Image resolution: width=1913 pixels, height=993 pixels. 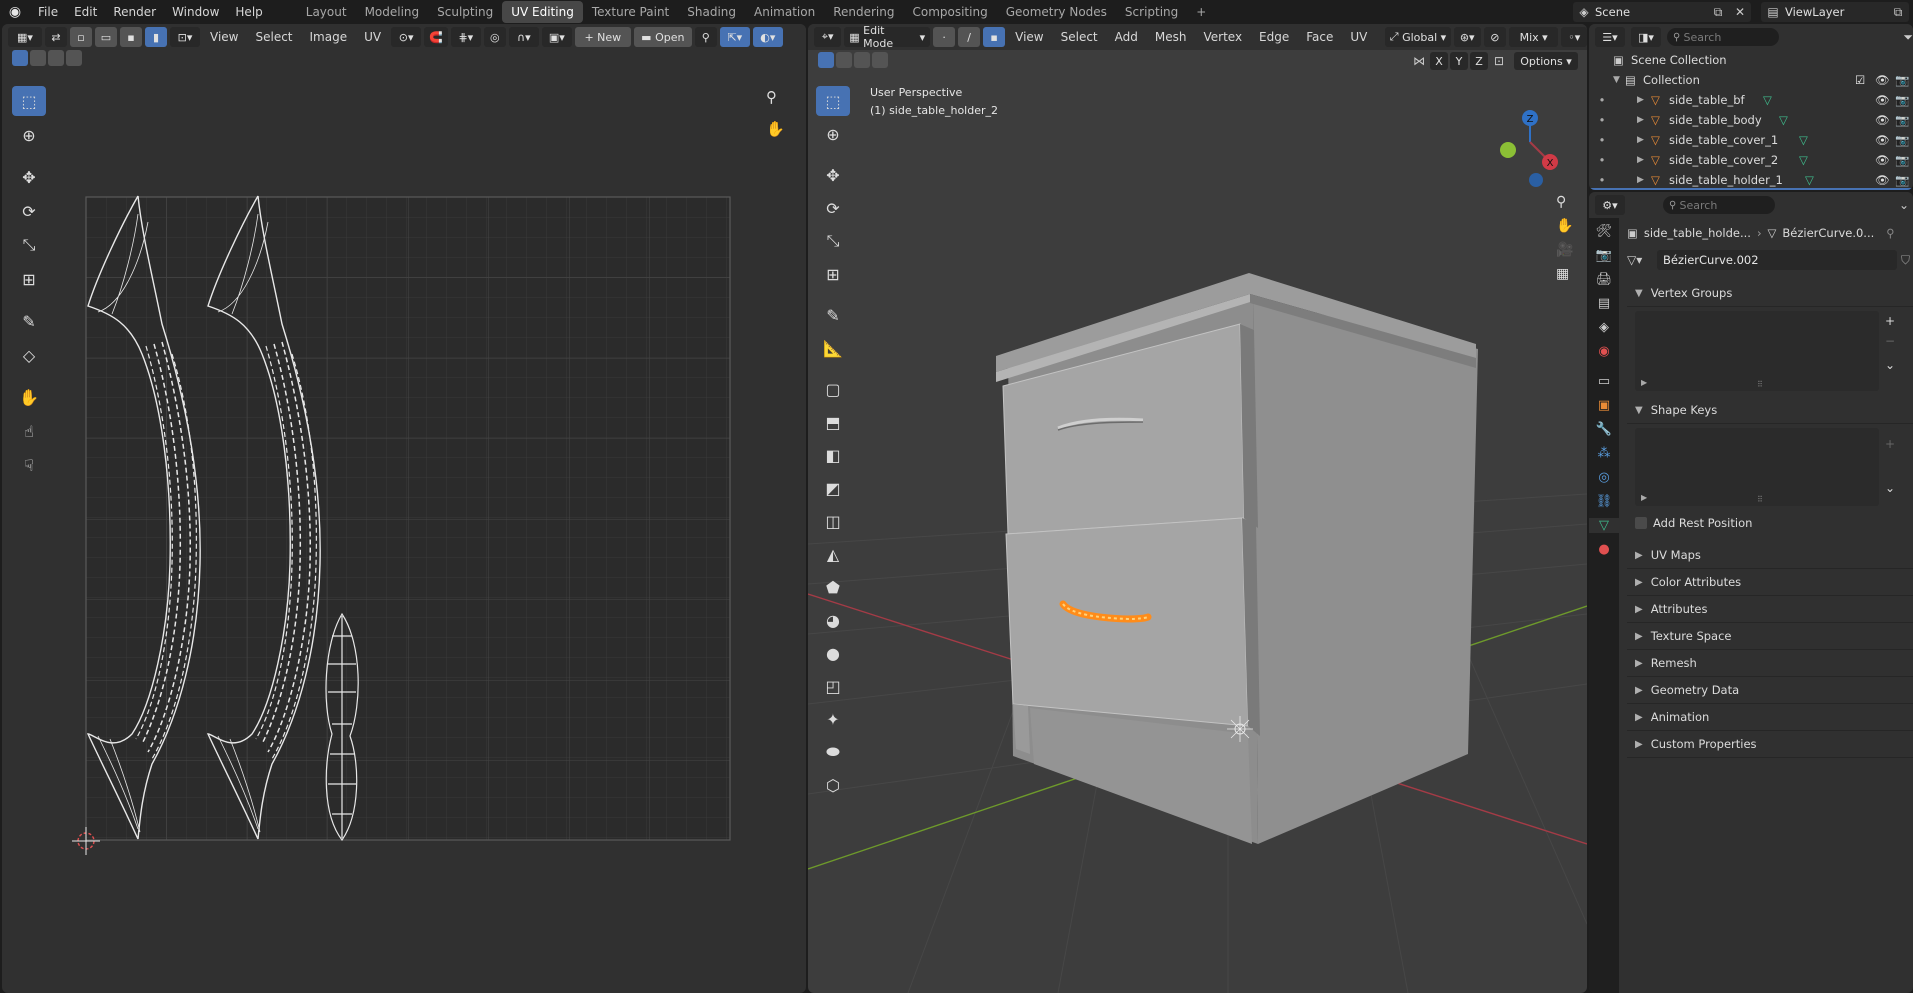 I want to click on outliner-search: ⚲ Search, so click(x=1723, y=37).